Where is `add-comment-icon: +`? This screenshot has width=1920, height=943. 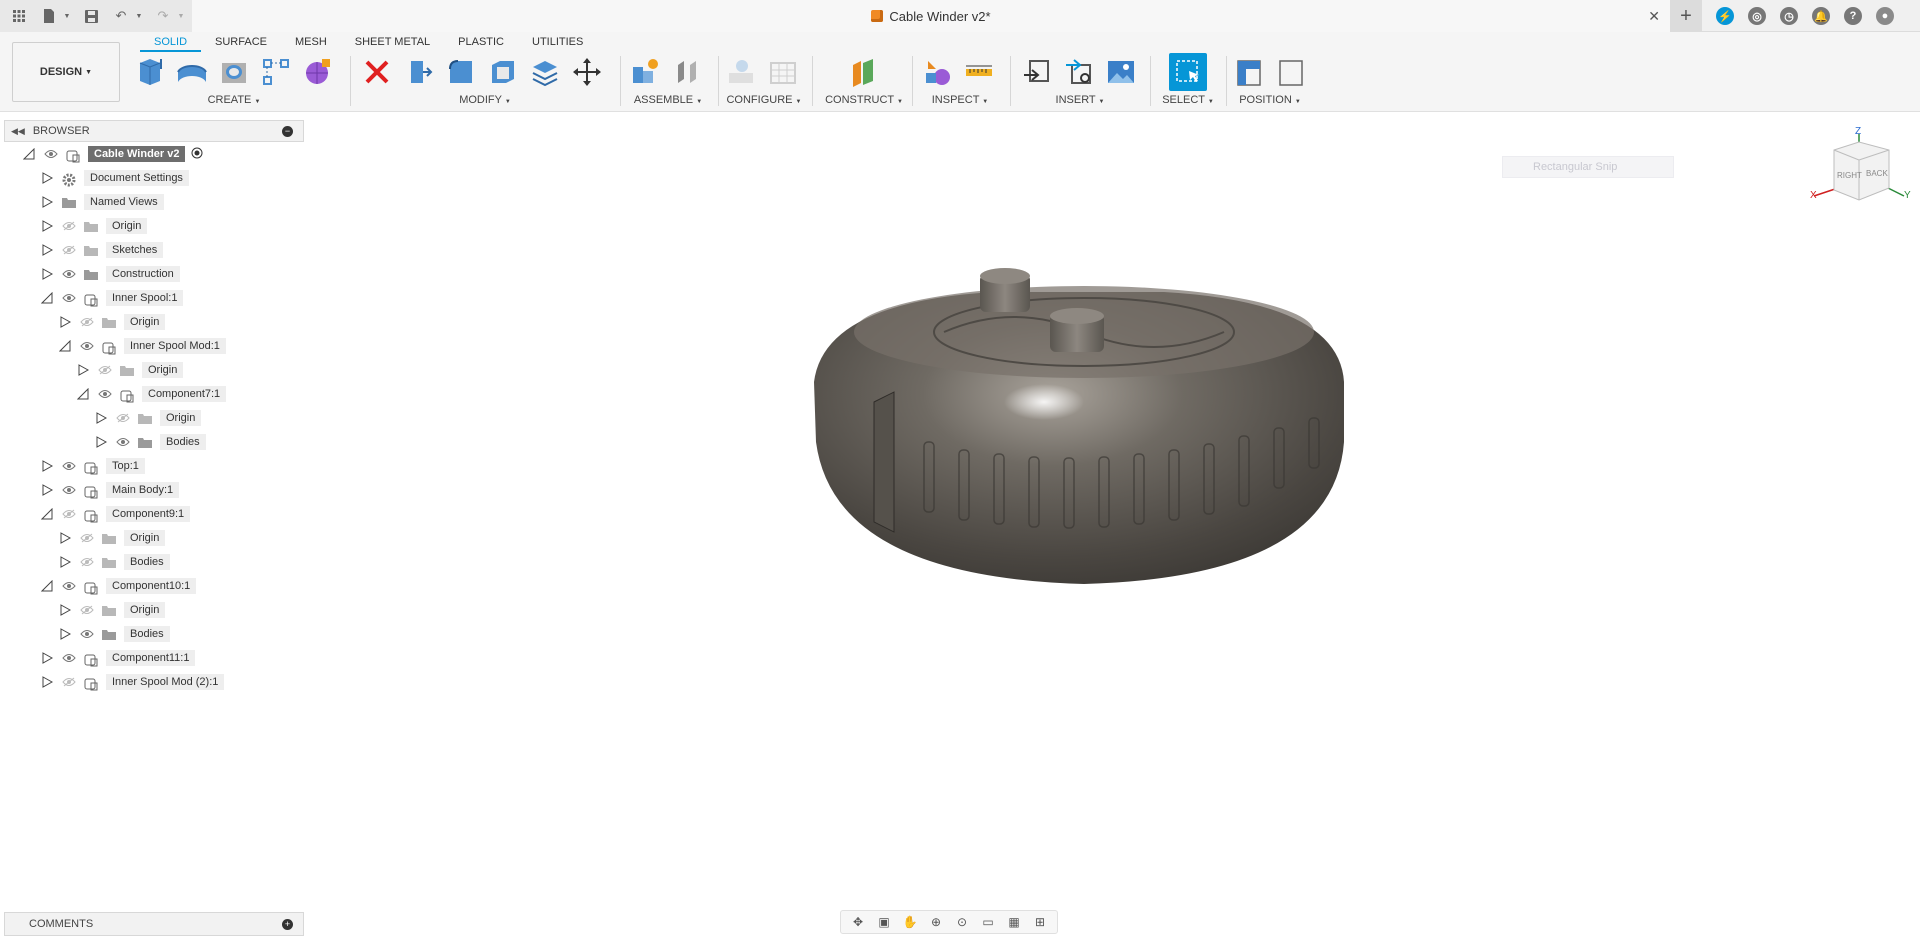 add-comment-icon: + is located at coordinates (287, 924).